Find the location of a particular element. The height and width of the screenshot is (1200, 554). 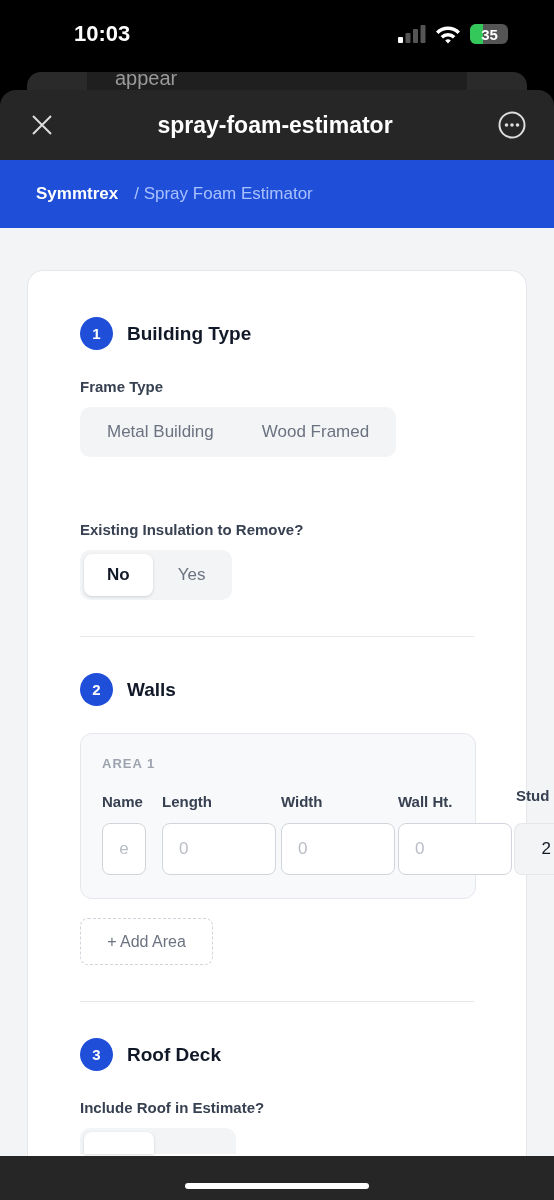

segment-option: Yes is located at coordinates (191, 575).